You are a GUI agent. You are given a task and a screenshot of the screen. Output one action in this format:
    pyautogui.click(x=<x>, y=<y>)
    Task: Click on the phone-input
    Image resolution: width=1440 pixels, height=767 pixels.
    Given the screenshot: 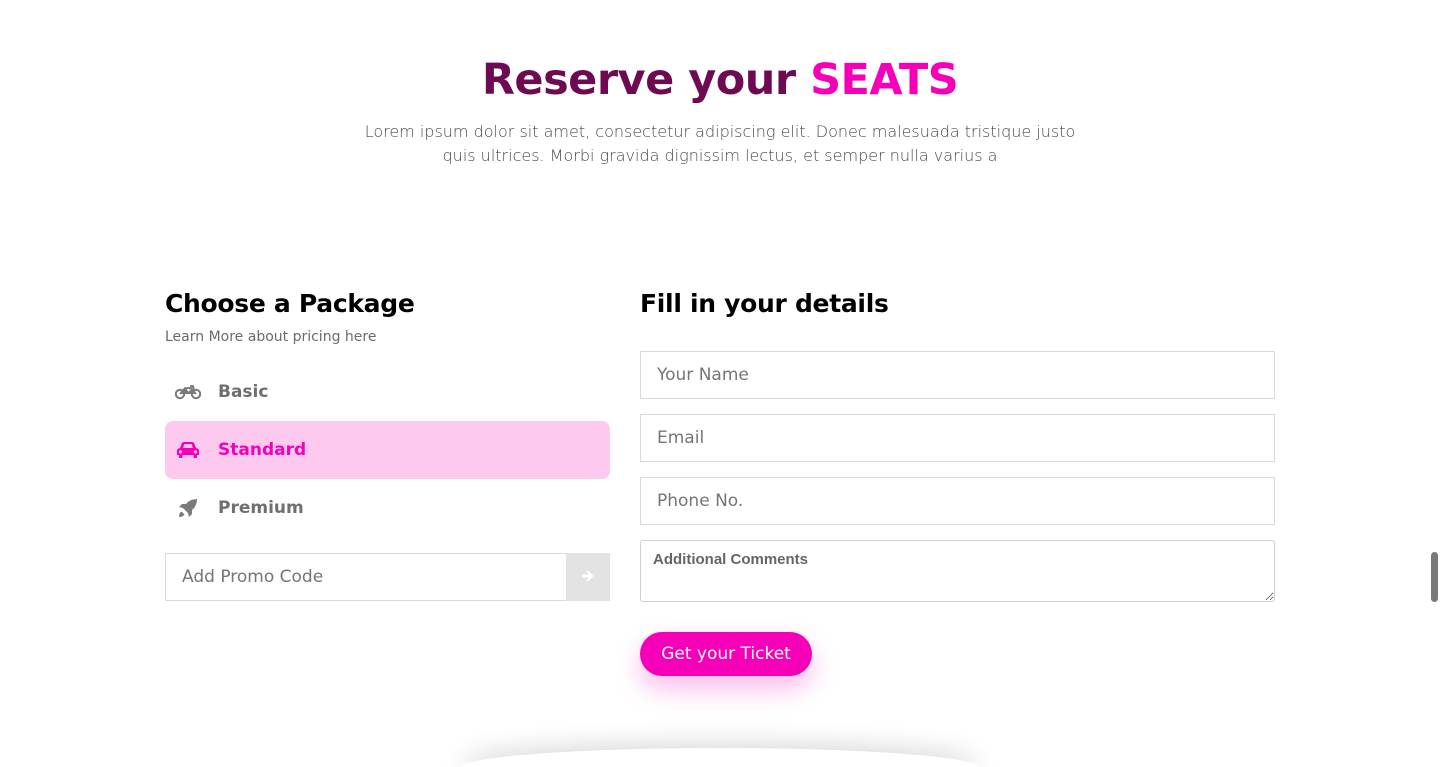 What is the action you would take?
    pyautogui.click(x=957, y=501)
    